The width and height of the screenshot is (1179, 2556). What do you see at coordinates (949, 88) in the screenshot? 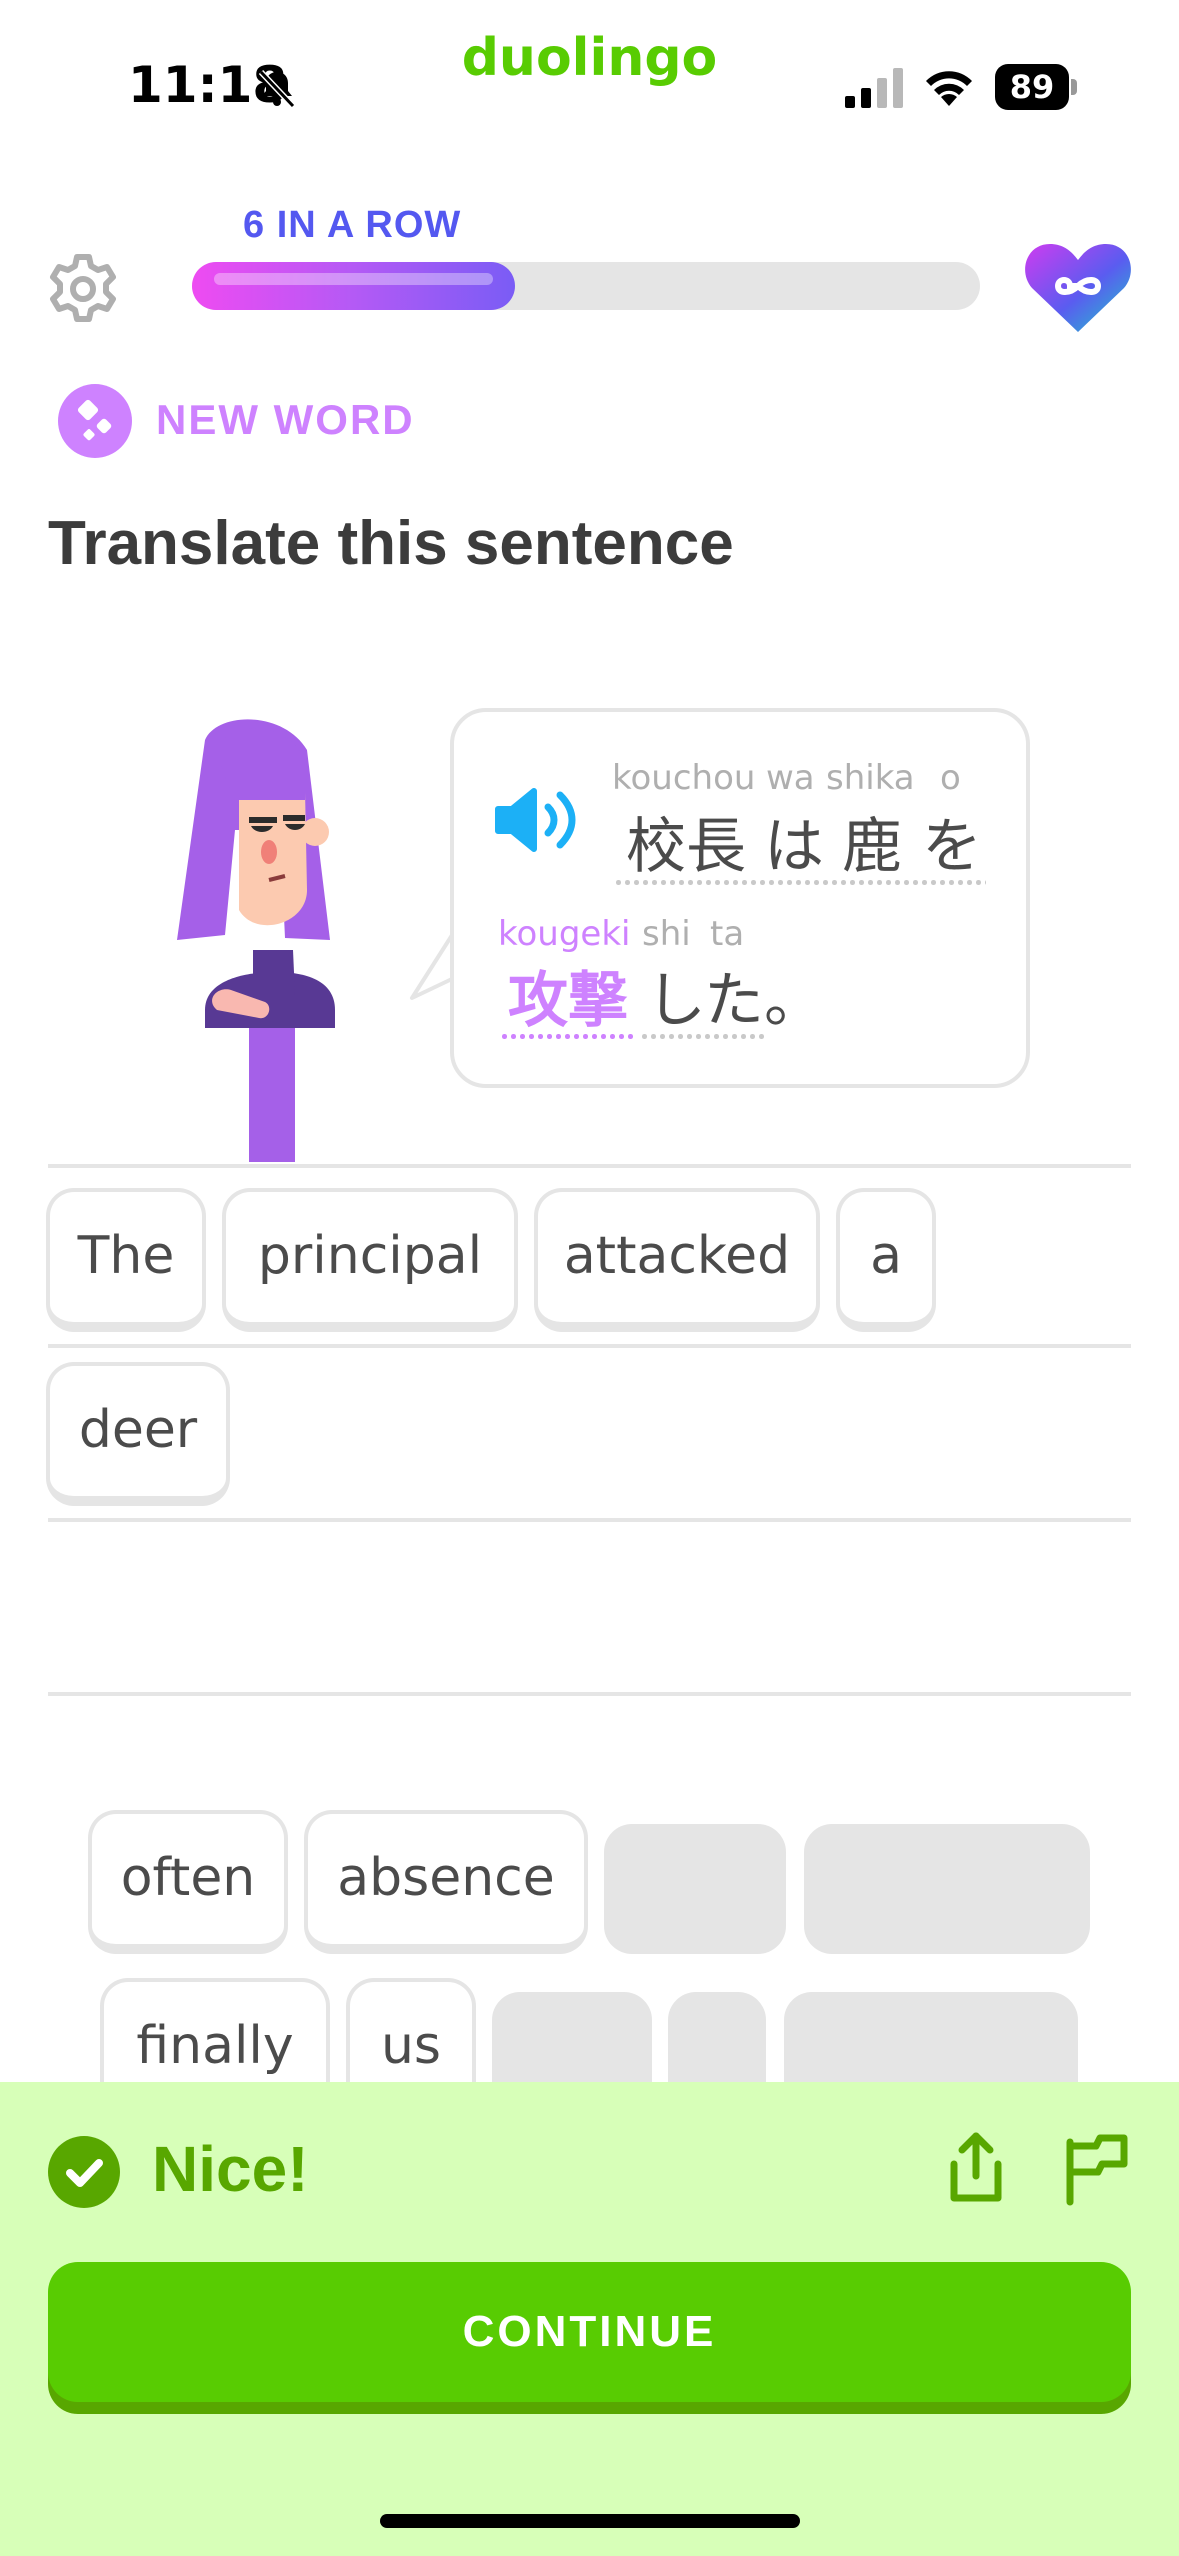
I see `wifi-icon` at bounding box center [949, 88].